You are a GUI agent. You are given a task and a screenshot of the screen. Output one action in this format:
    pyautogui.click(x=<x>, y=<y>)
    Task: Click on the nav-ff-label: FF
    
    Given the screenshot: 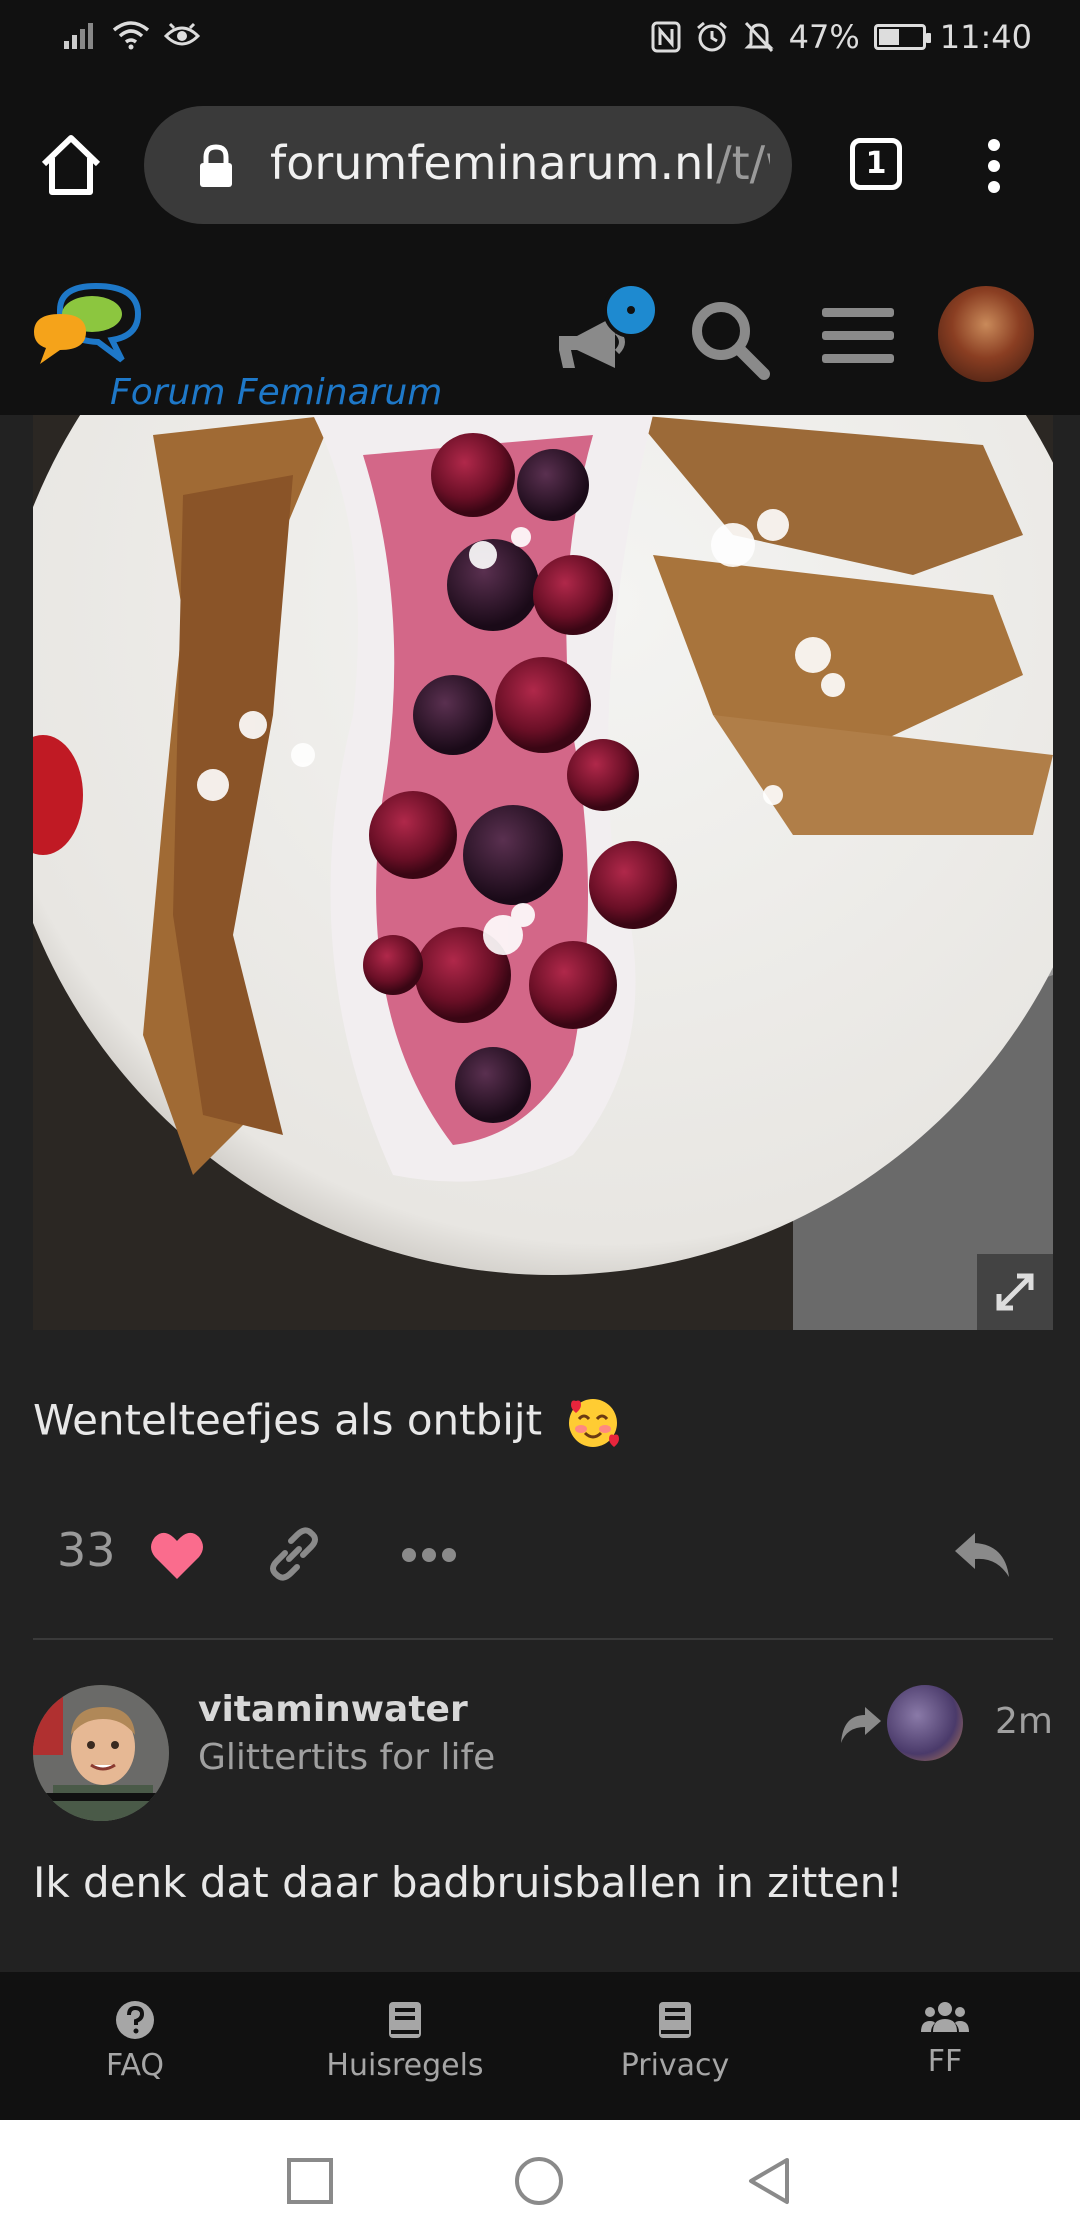 What is the action you would take?
    pyautogui.click(x=945, y=2061)
    